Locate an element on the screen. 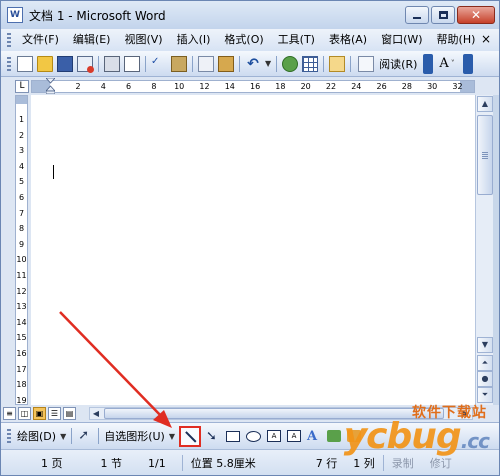  open-folder-icon is located at coordinates (45, 63).